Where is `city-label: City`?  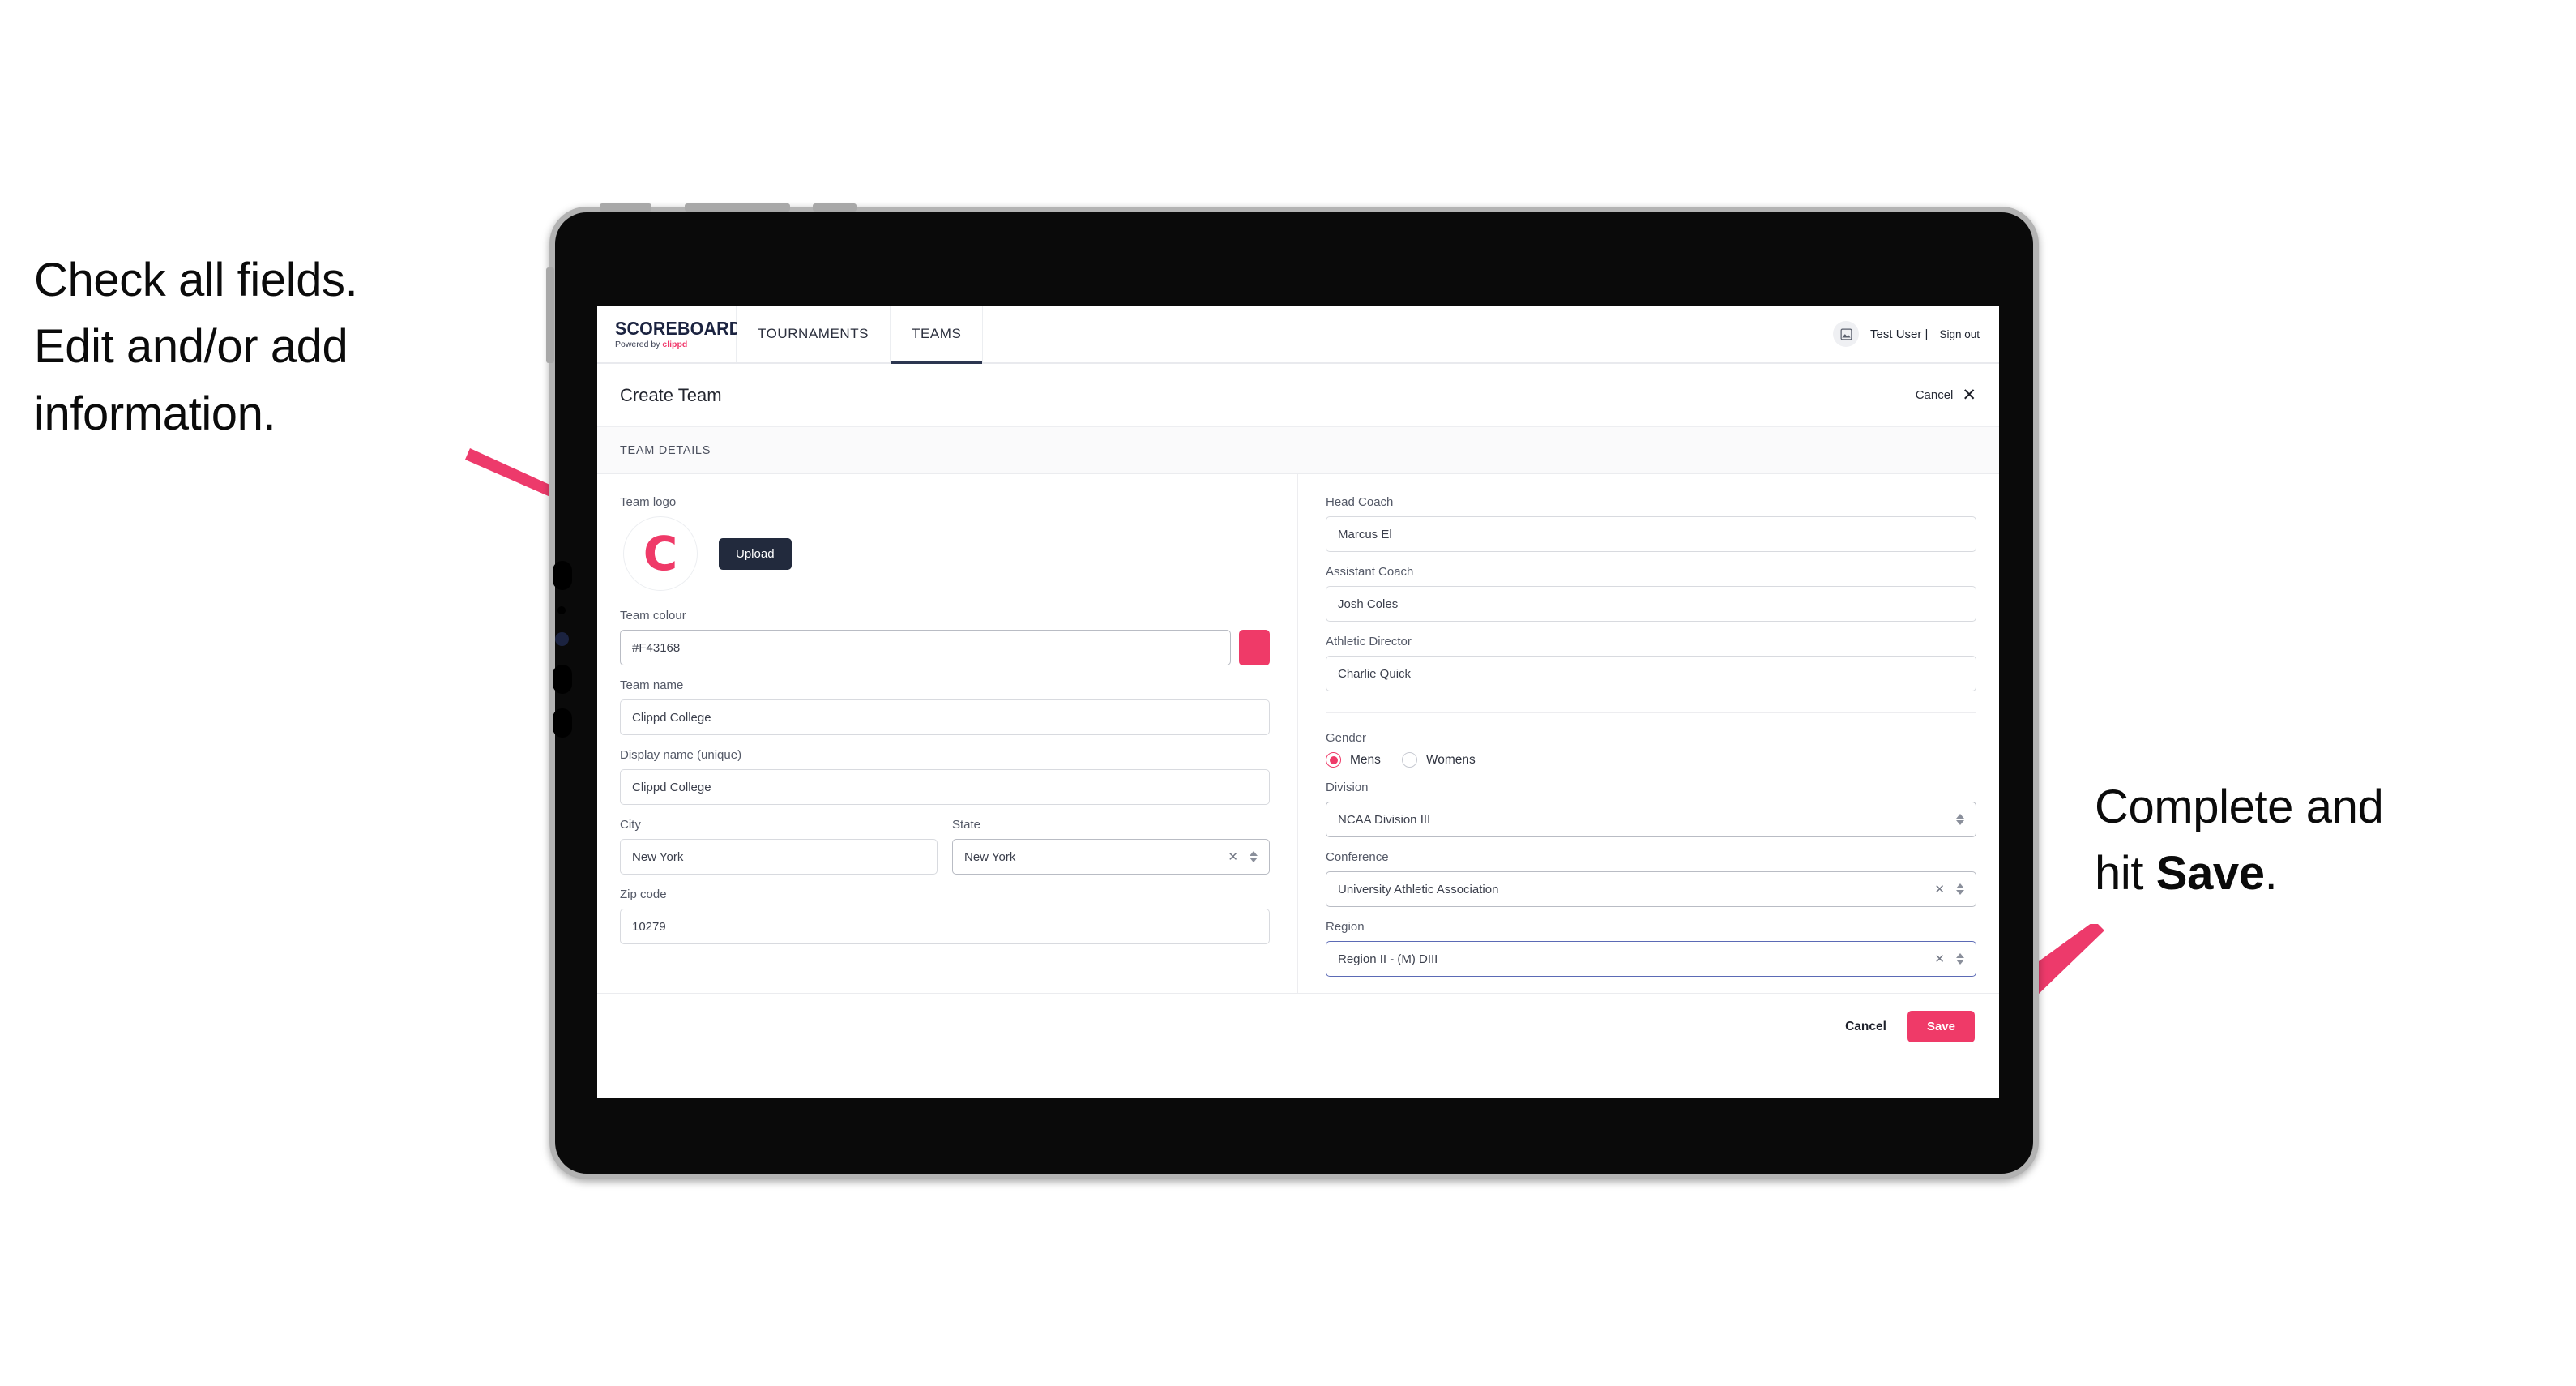
city-label: City is located at coordinates (630, 825).